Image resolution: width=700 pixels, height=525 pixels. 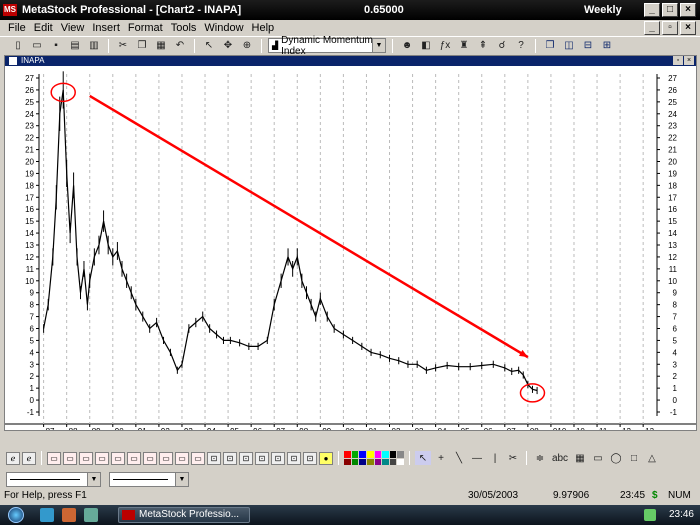 I want to click on y-tick-label-left: 2, so click(x=32, y=376).